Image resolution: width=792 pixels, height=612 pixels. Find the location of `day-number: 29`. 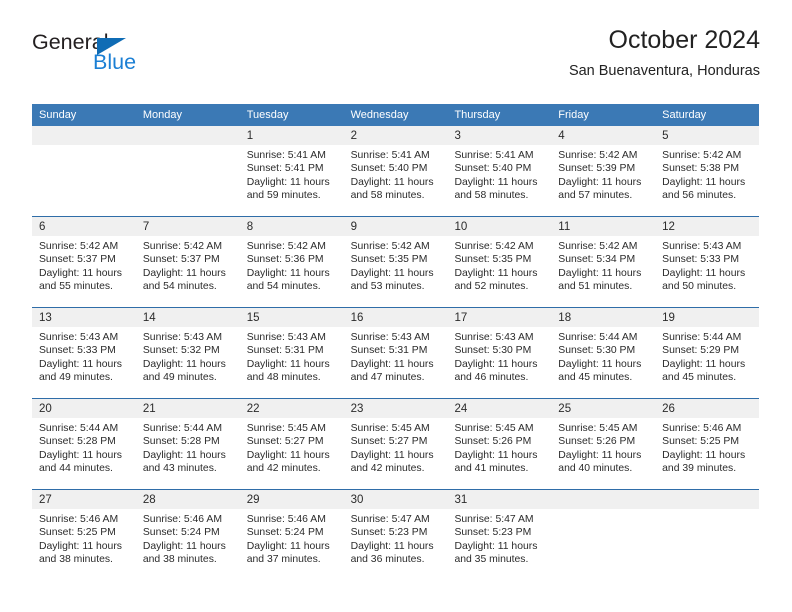

day-number: 29 is located at coordinates (253, 500).